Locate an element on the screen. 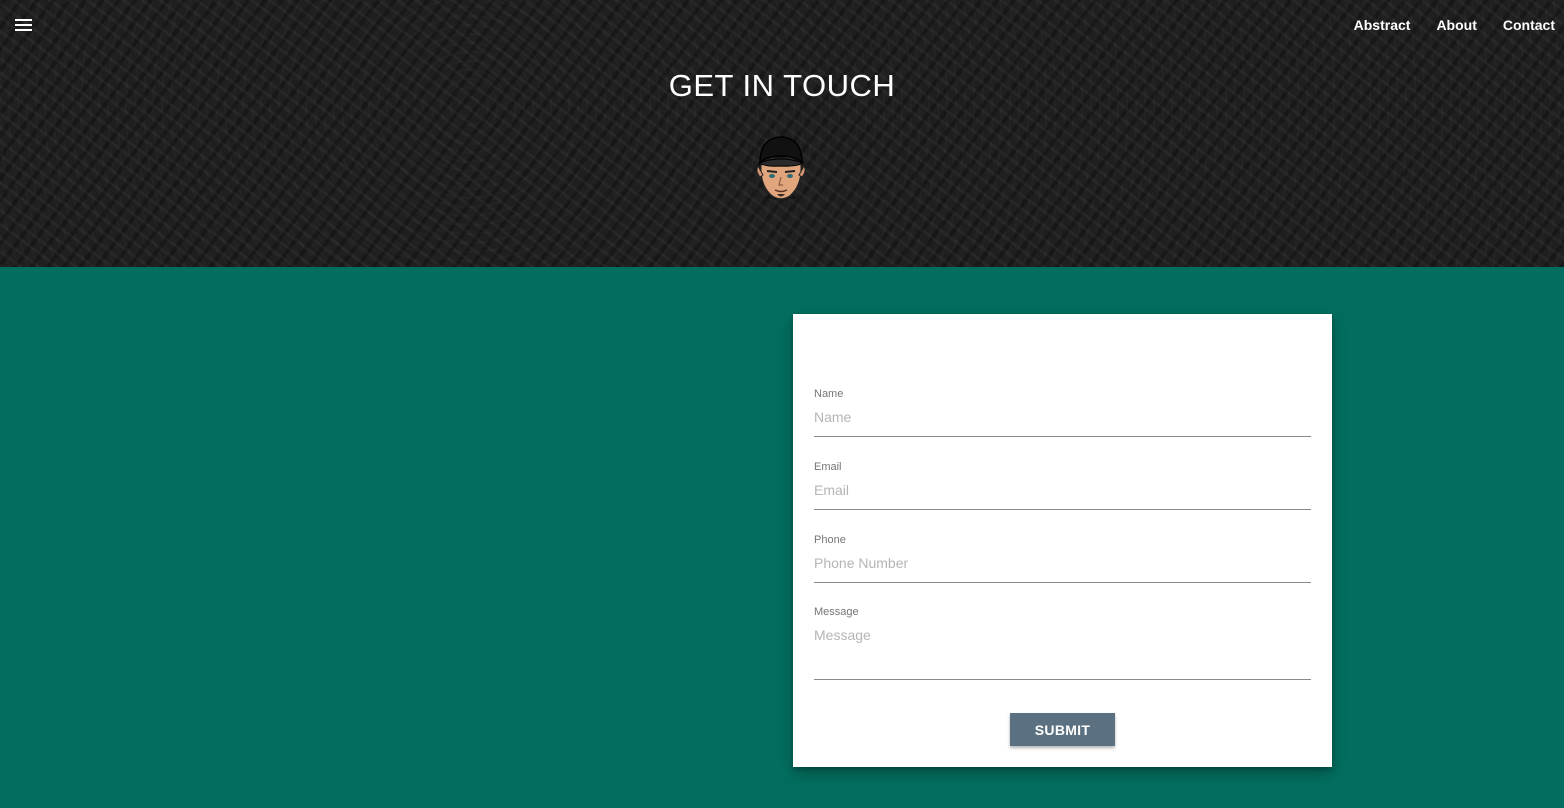 The height and width of the screenshot is (808, 1564). message-field-group: Message is located at coordinates (1062, 643).